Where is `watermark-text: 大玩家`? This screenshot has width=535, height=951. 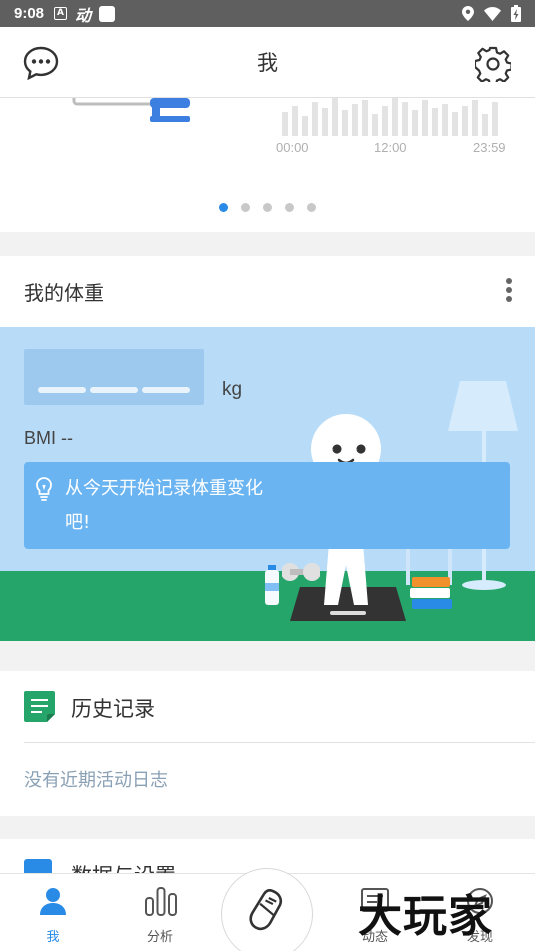 watermark-text: 大玩家 is located at coordinates (425, 916).